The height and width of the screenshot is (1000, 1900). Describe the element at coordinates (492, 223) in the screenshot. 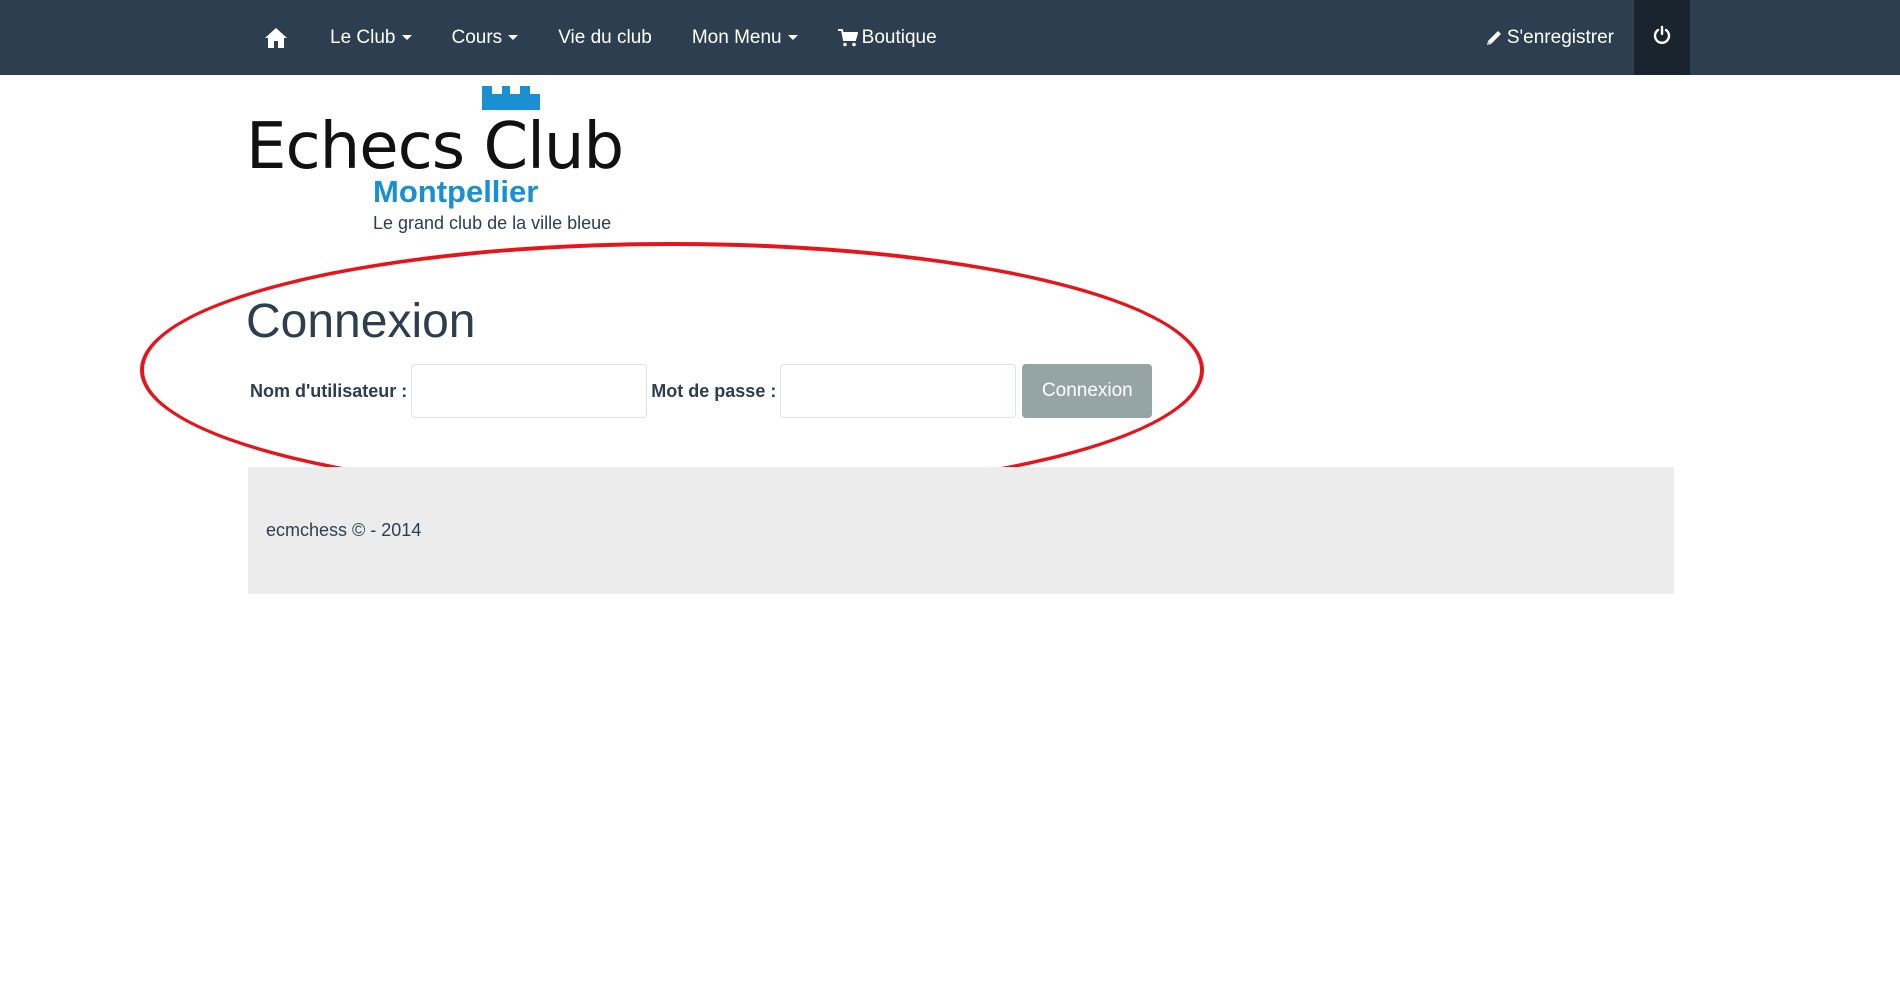

I see `logo-tagline: Le grand club de la ville bleue` at that location.